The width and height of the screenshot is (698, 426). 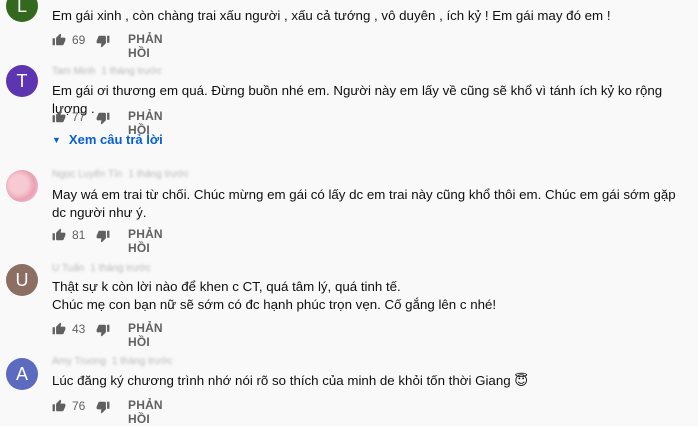 What do you see at coordinates (79, 406) in the screenshot?
I see `like-count: 76` at bounding box center [79, 406].